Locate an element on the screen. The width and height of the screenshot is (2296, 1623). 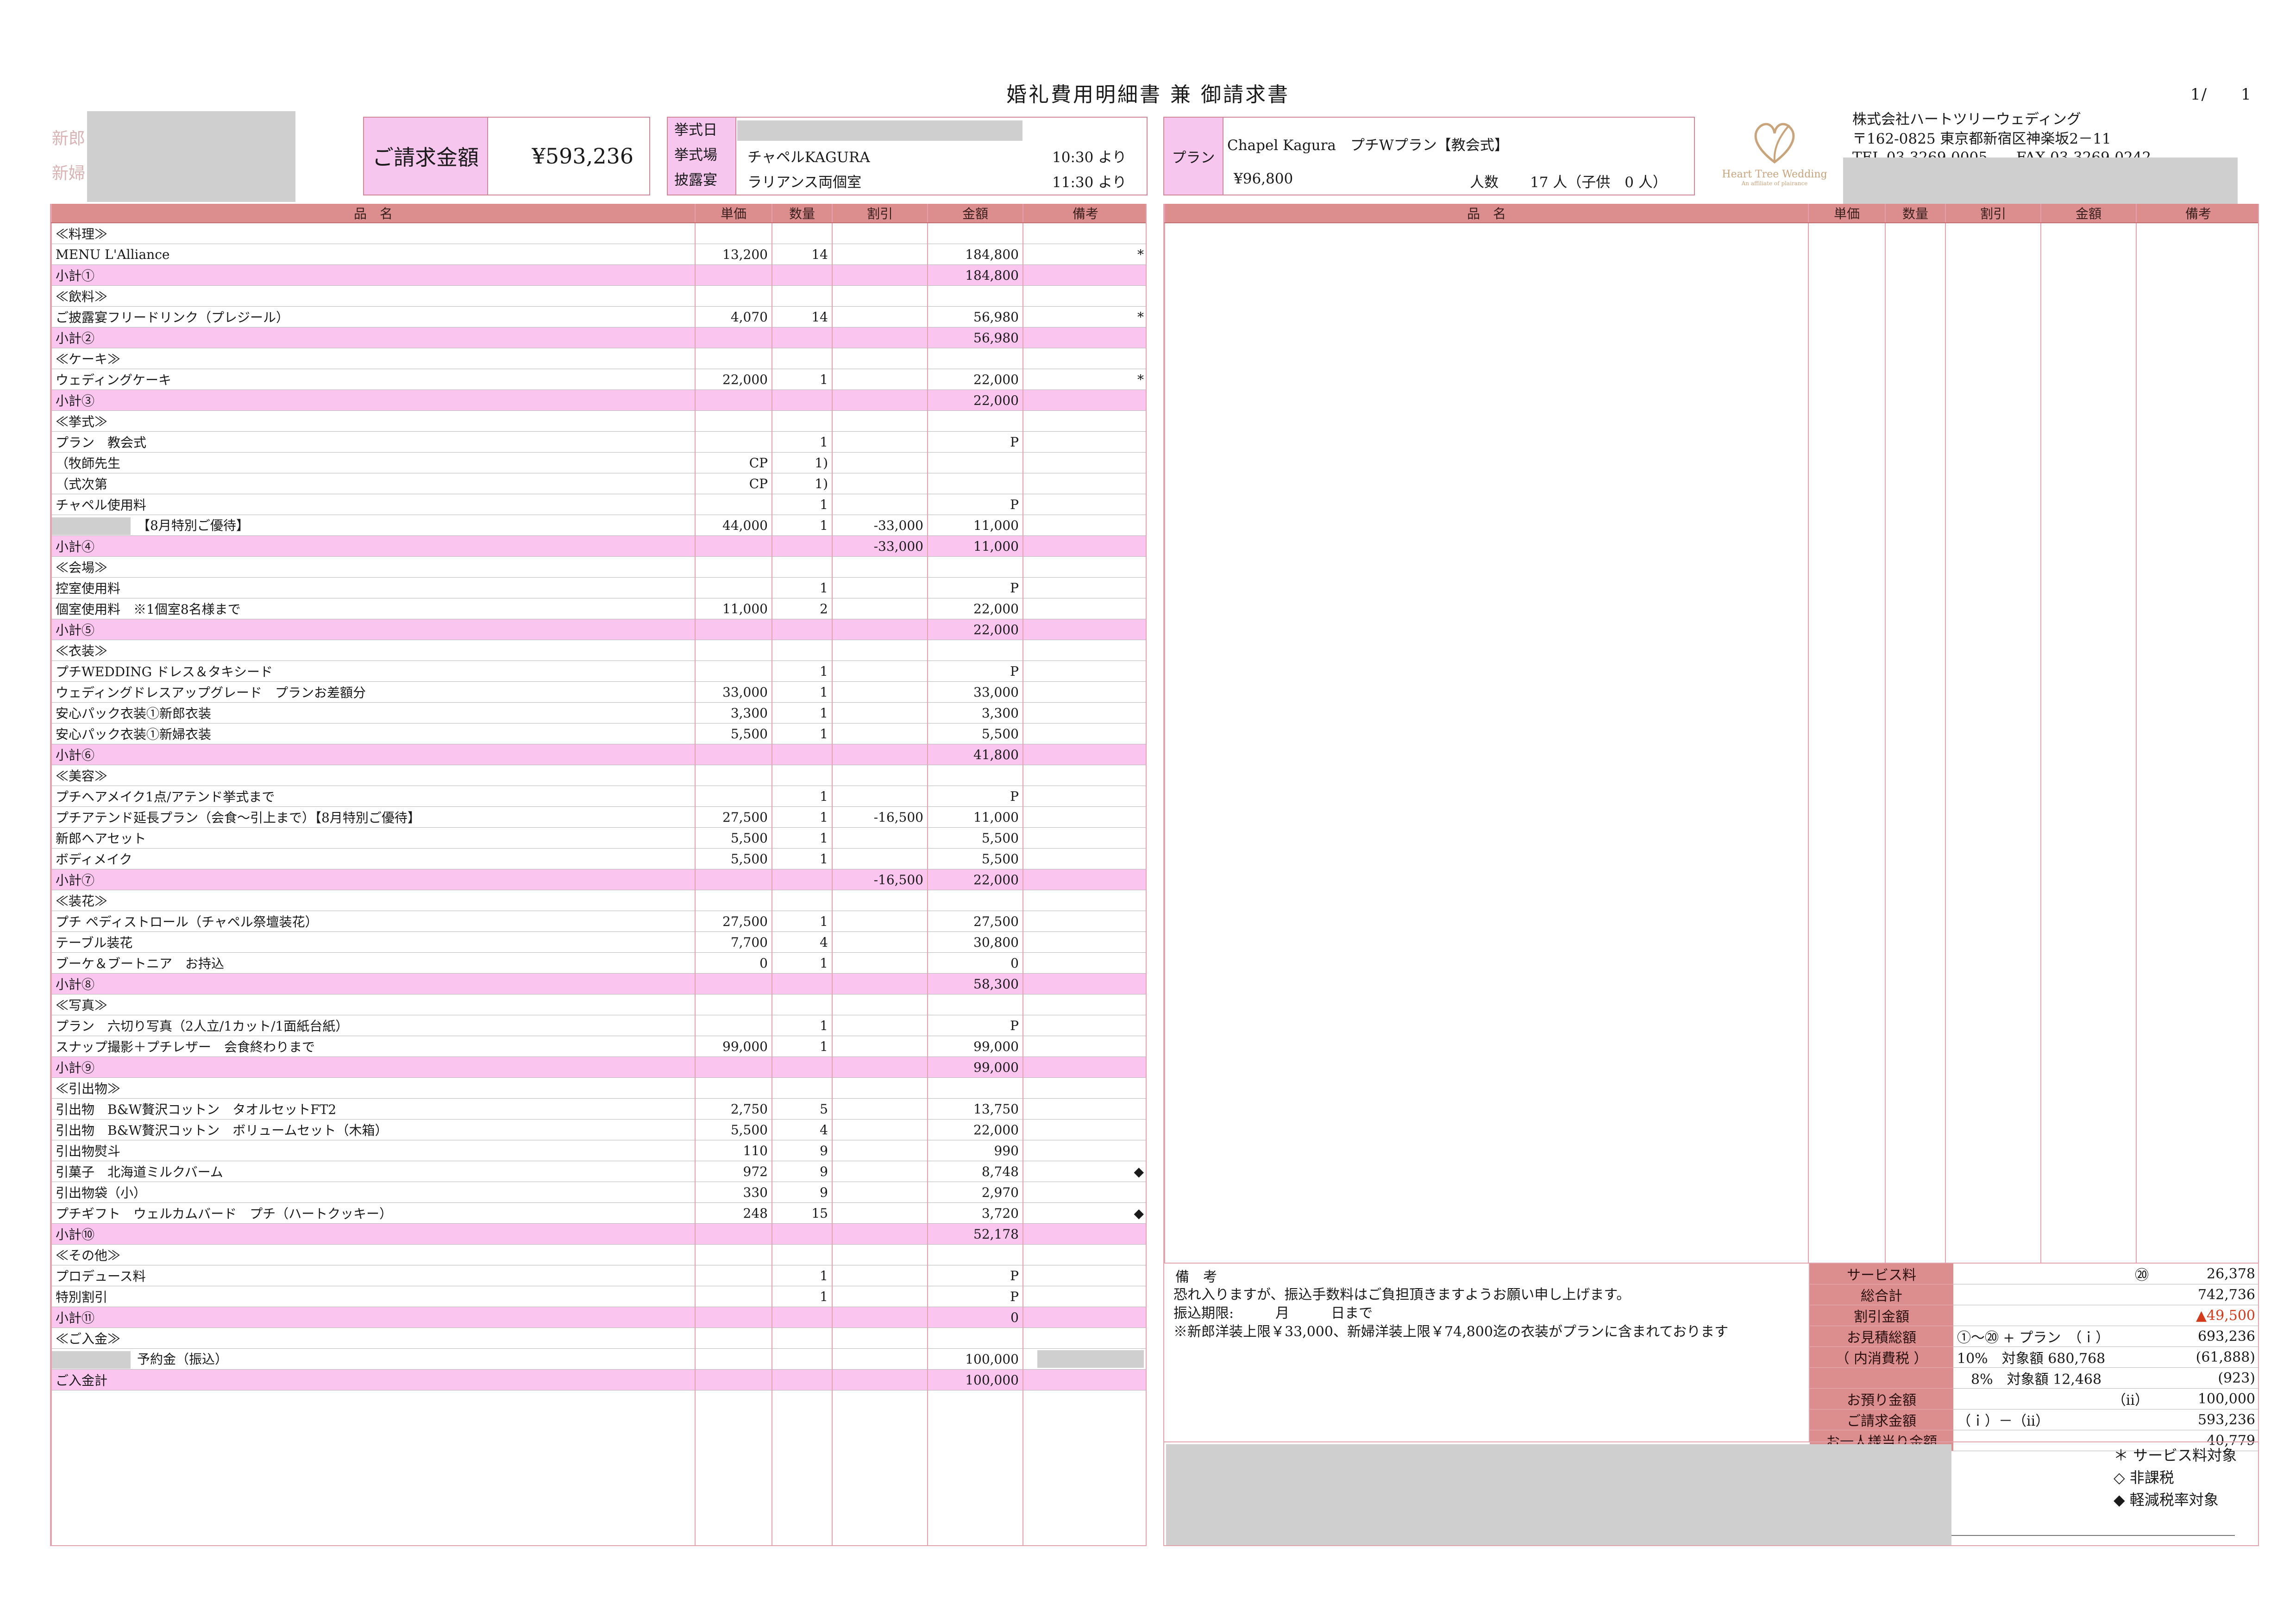
filler-row is located at coordinates (598, 1467).